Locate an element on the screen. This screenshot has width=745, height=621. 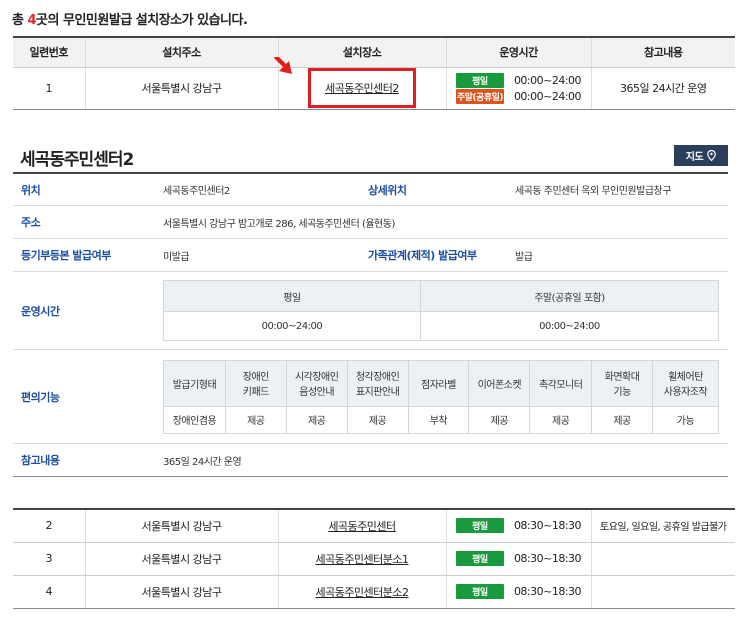
row-note: 토요일, 일요일, 공휴일 발급불가 is located at coordinates (662, 526).